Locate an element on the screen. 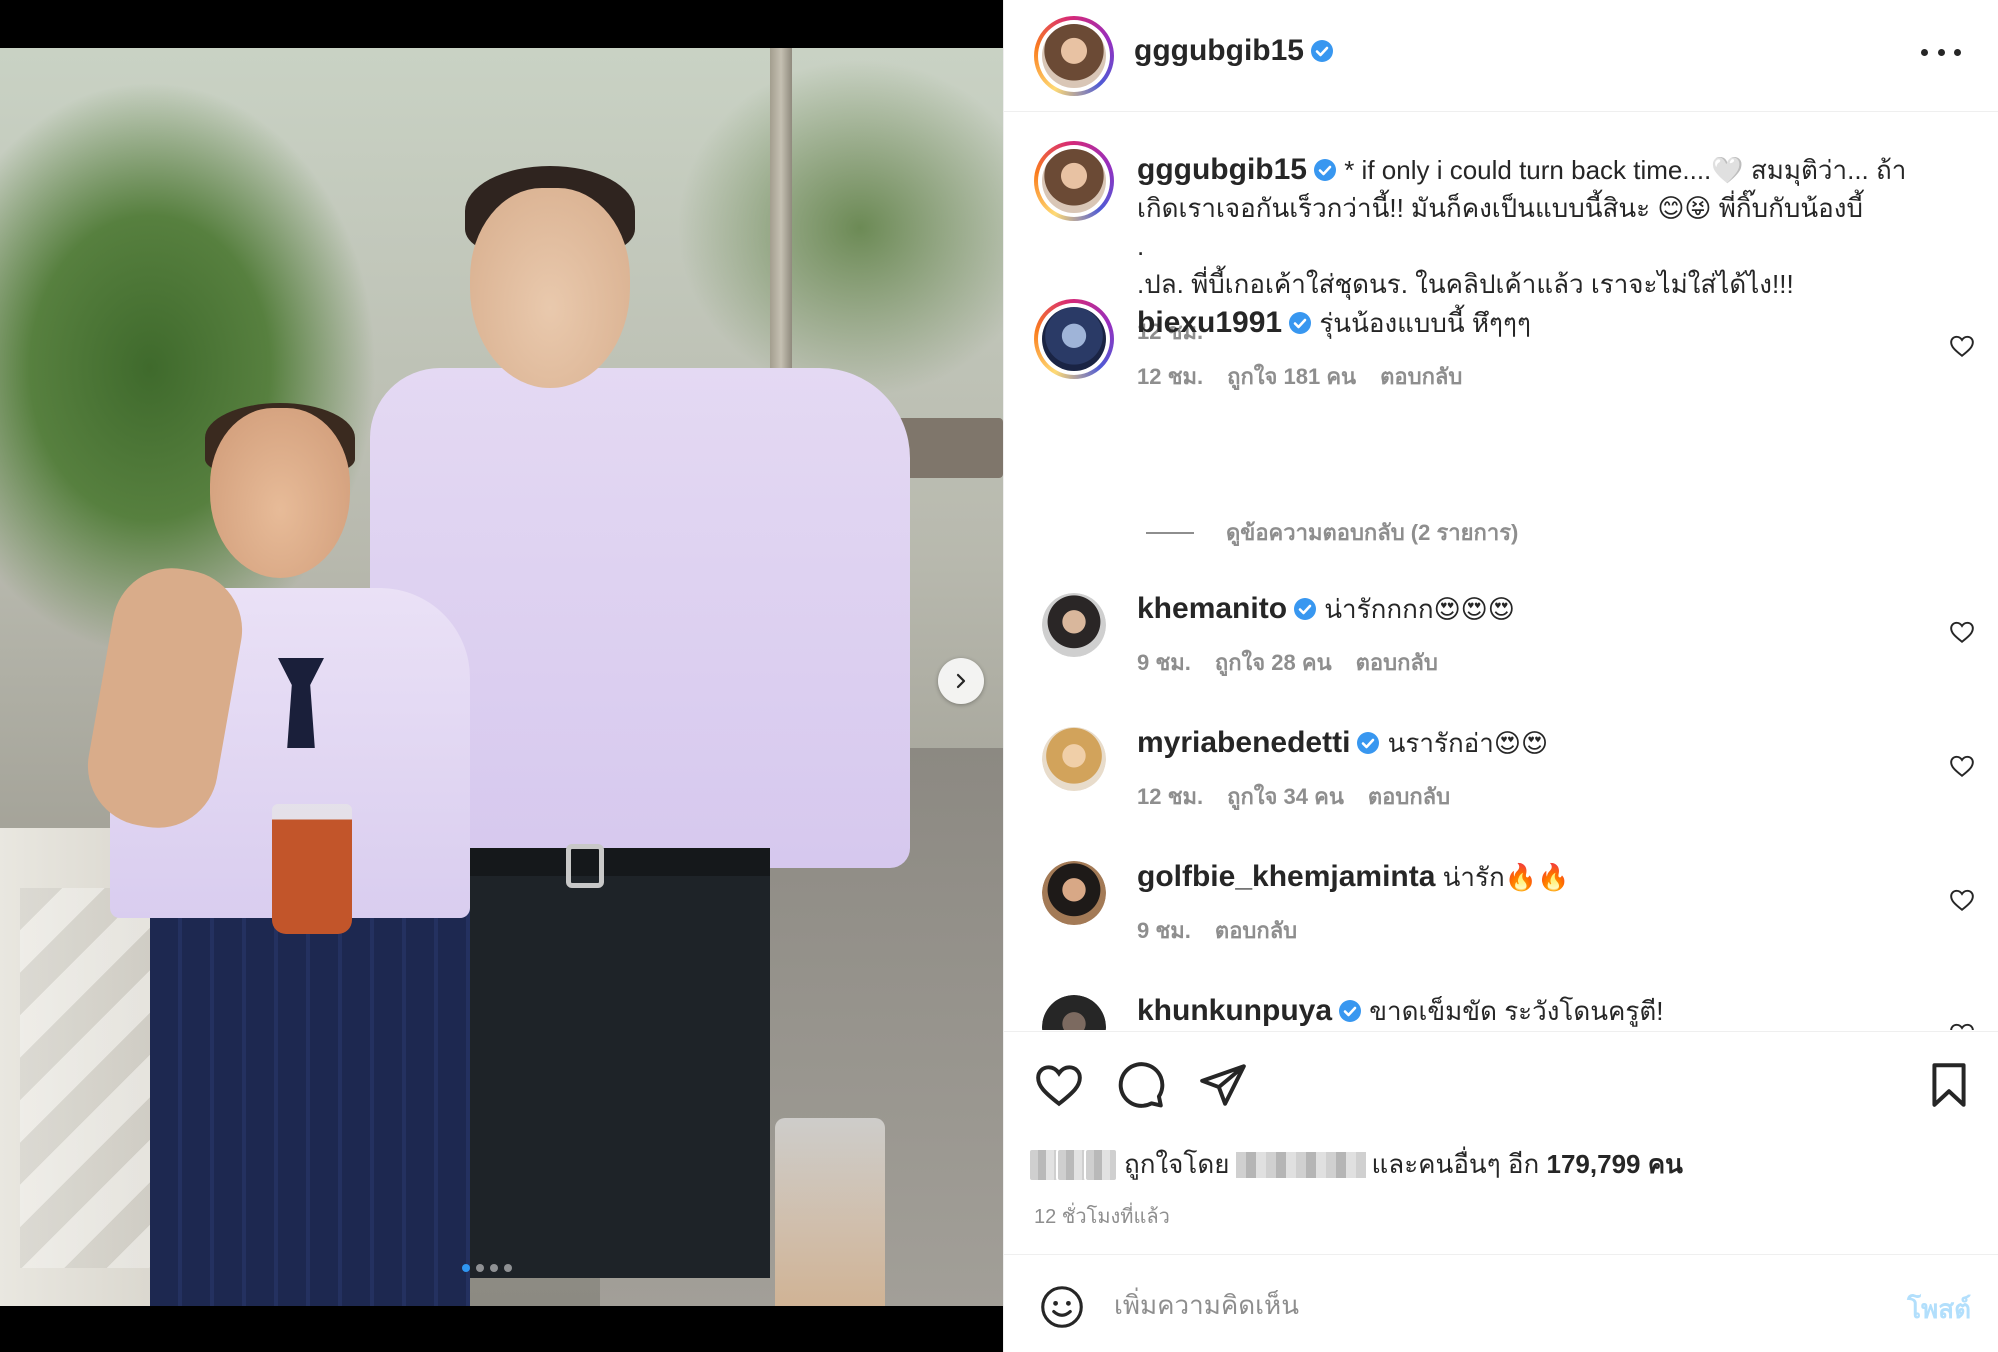 This screenshot has height=1352, width=1998. author-avatar is located at coordinates (1074, 56).